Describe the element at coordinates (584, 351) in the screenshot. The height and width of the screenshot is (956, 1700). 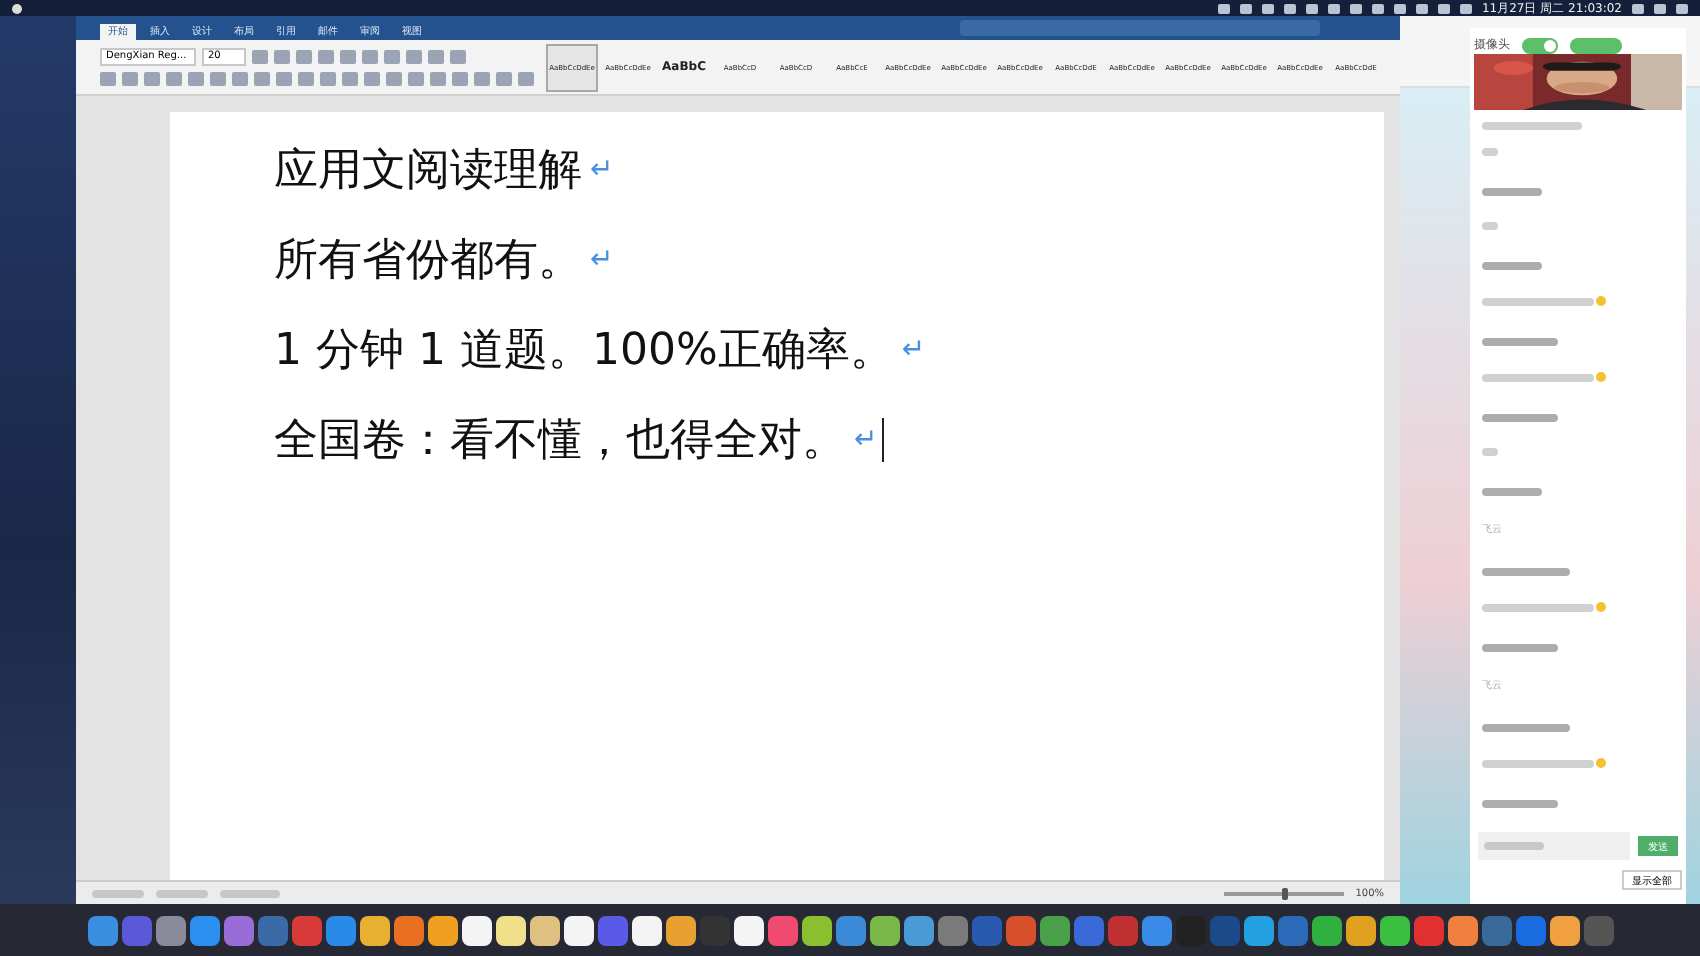
I see `paragraph-text: 1 分钟 1 道题。100%正确率。` at that location.